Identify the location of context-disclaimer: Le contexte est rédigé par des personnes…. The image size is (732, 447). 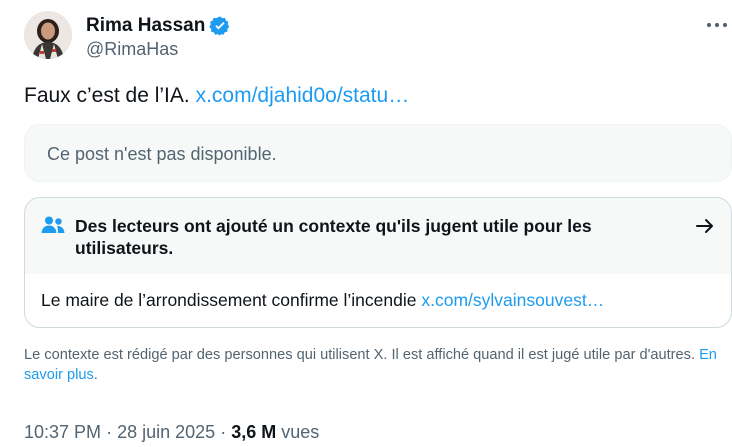
(378, 365).